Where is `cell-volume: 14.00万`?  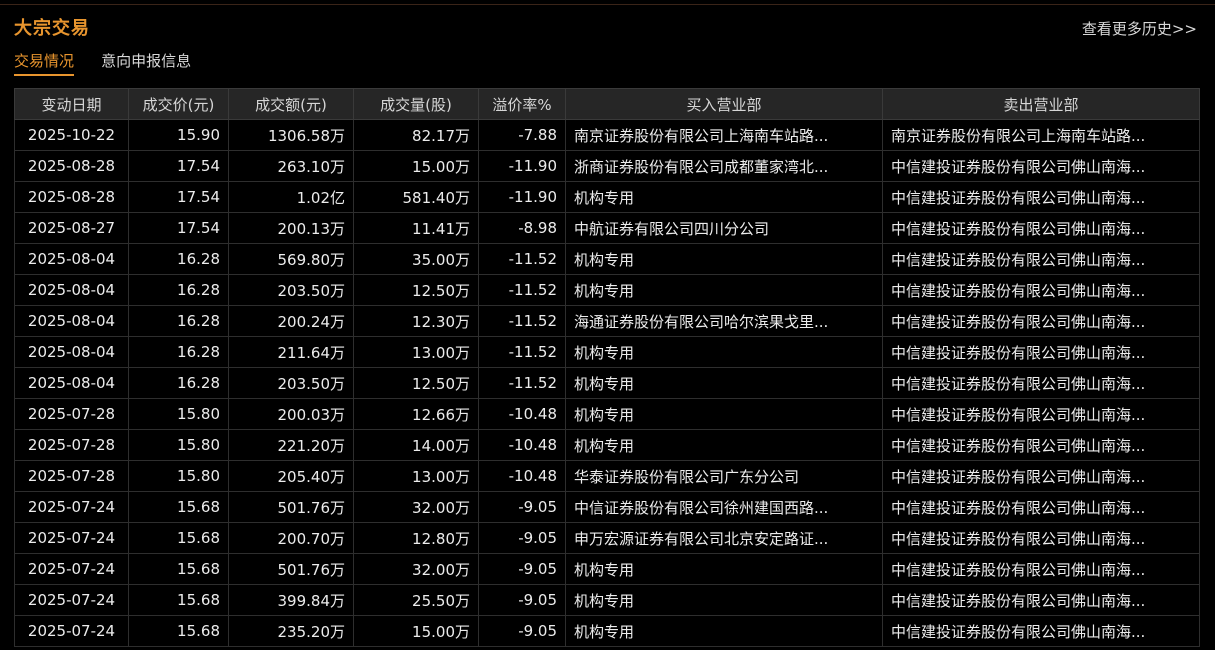 cell-volume: 14.00万 is located at coordinates (416, 445).